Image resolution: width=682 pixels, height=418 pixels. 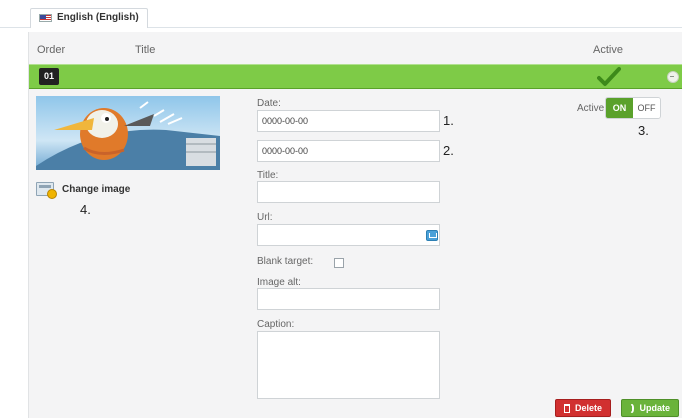 What do you see at coordinates (348, 151) in the screenshot?
I see `date-to-input` at bounding box center [348, 151].